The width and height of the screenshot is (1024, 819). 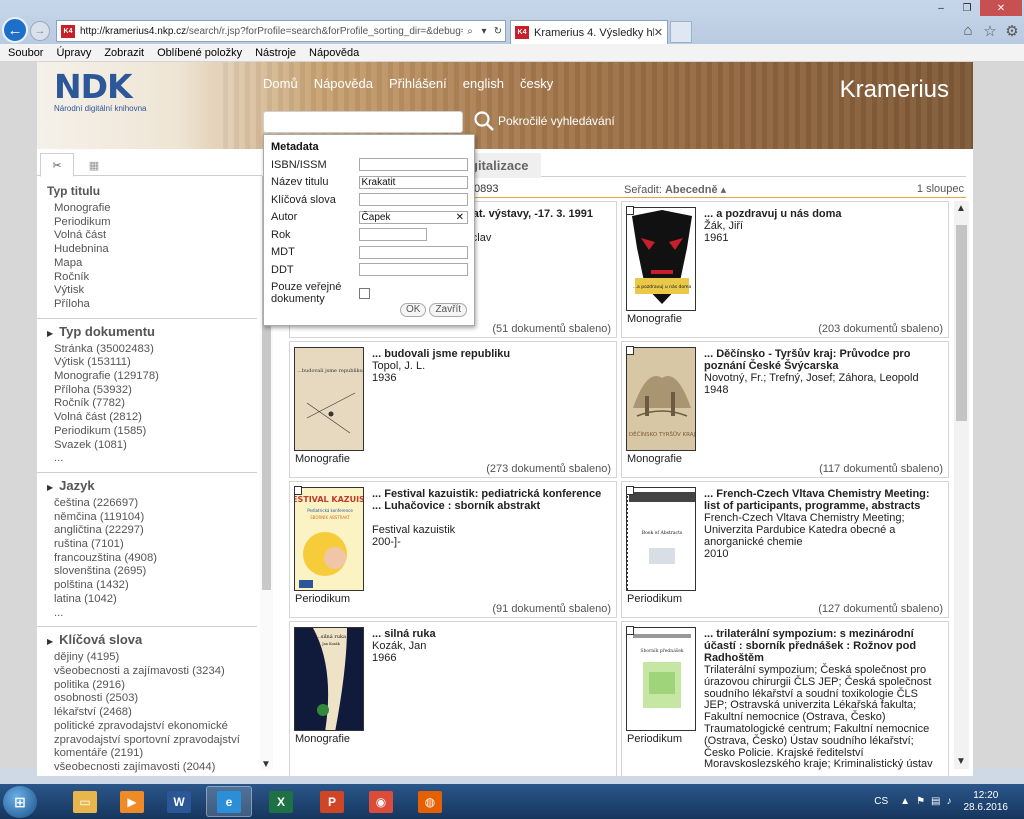 What do you see at coordinates (413, 217) in the screenshot?
I see `author-input: Čapek ✕` at bounding box center [413, 217].